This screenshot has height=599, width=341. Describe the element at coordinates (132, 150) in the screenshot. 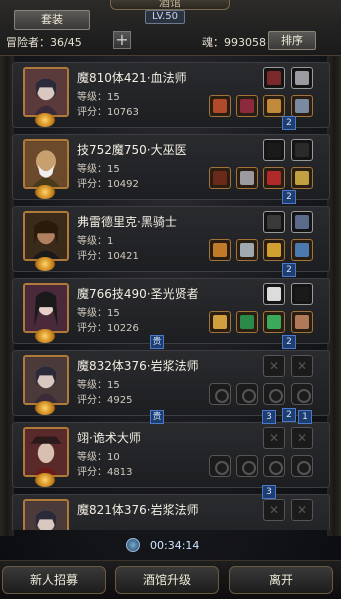

I see `hero-name: 技752魔750·大巫医` at that location.